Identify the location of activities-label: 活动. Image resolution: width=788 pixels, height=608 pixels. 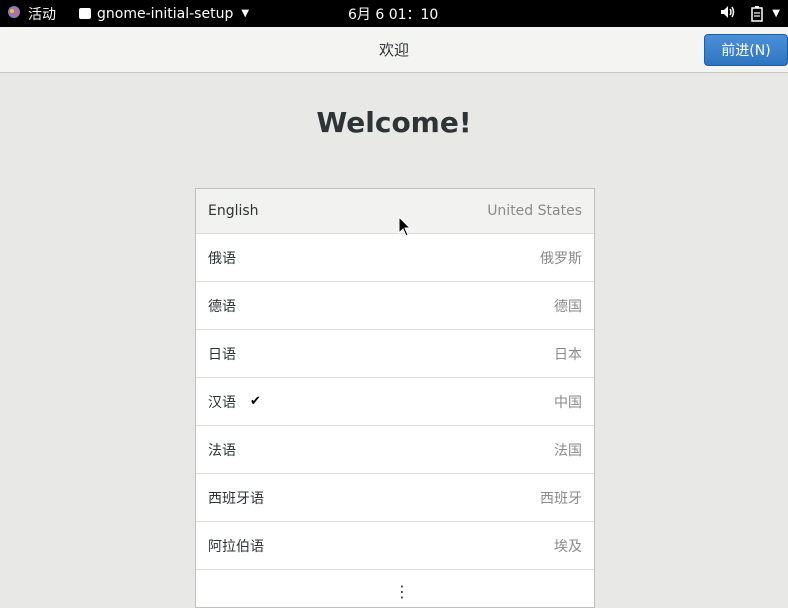
(42, 14).